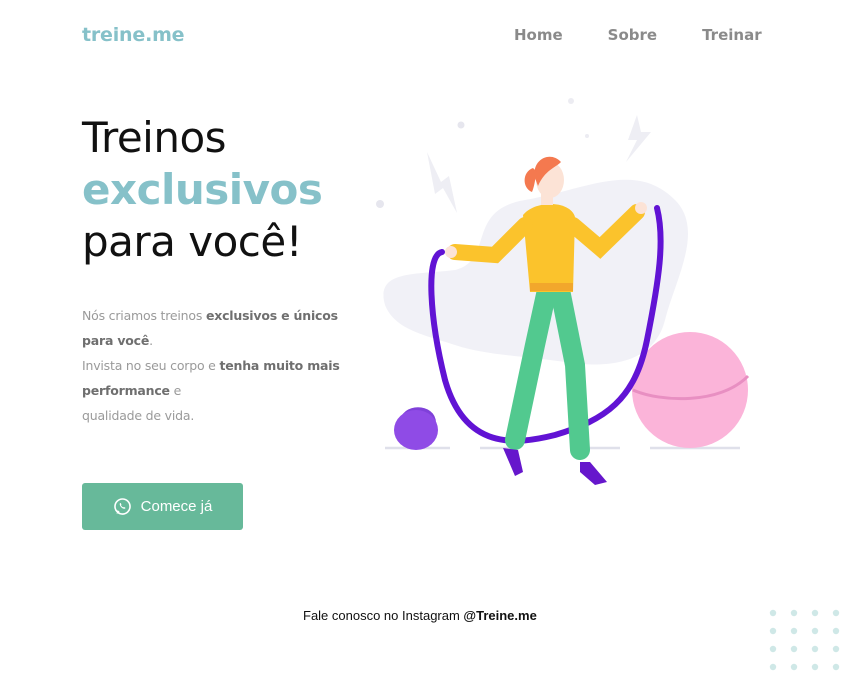  What do you see at coordinates (192, 241) in the screenshot?
I see `hero-title-line3: para você!` at bounding box center [192, 241].